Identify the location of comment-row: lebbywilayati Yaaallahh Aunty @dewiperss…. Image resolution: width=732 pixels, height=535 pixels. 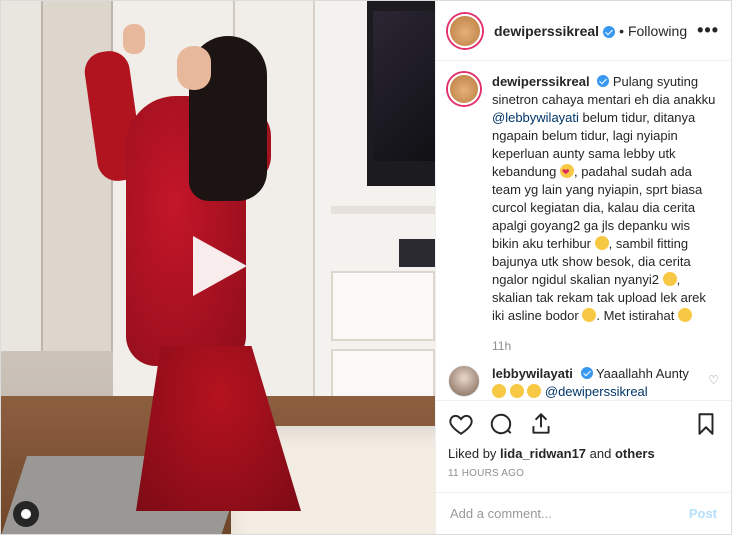
(583, 382).